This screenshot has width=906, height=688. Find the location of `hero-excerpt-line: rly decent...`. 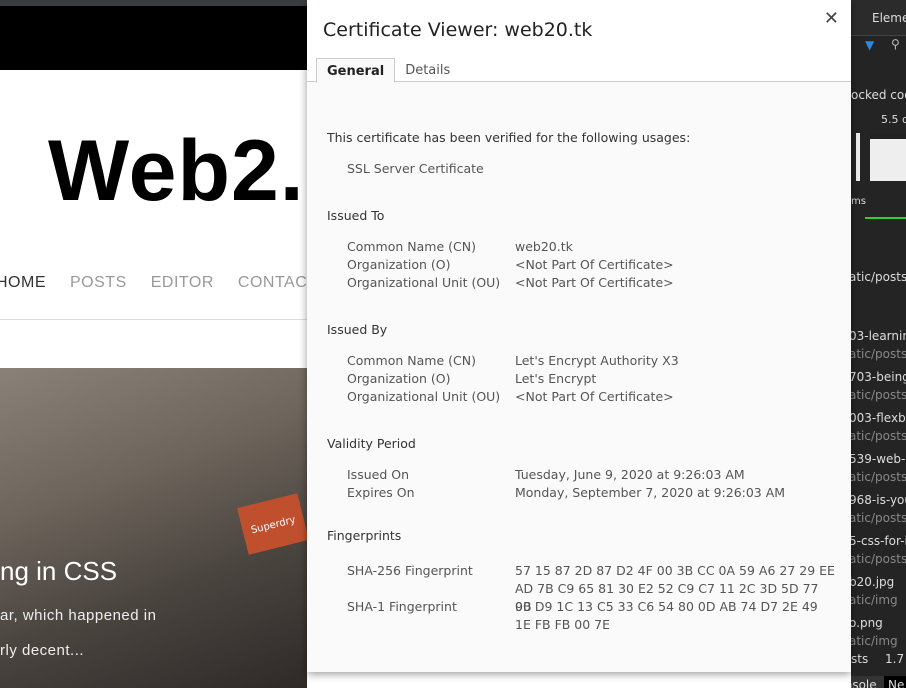

hero-excerpt-line: rly decent... is located at coordinates (42, 650).